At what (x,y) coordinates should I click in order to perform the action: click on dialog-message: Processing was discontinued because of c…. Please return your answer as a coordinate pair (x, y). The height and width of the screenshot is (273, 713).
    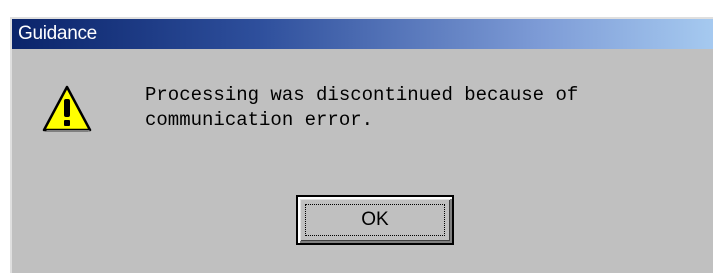
    Looking at the image, I should click on (361, 108).